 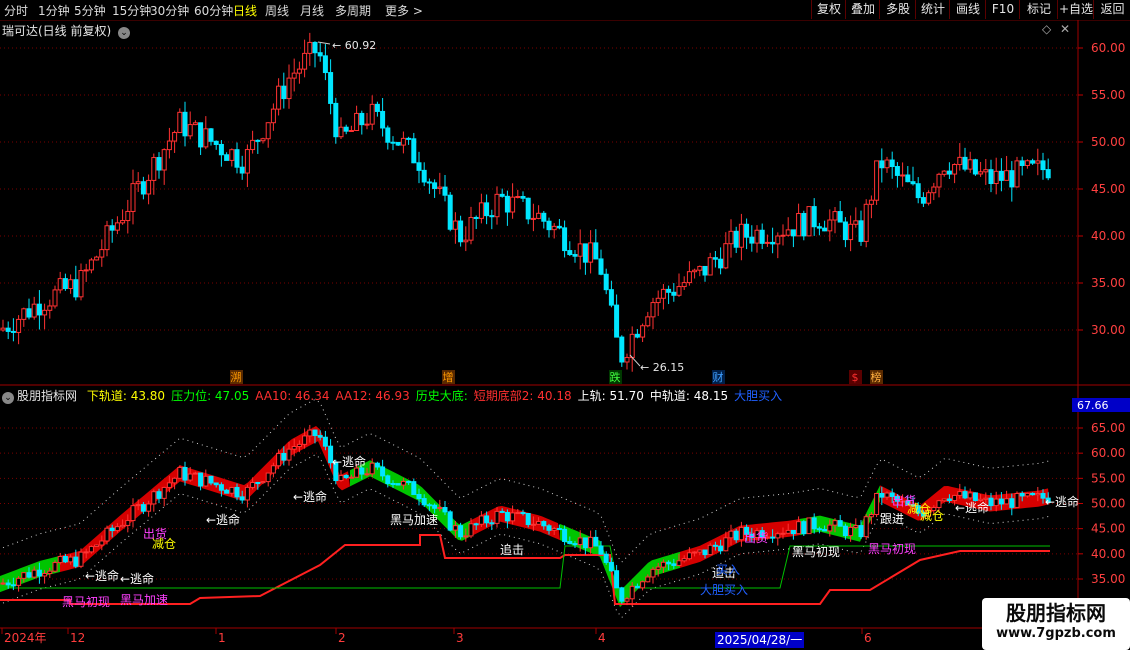 What do you see at coordinates (1108, 579) in the screenshot?
I see `indicator-axis-label: 35.00` at bounding box center [1108, 579].